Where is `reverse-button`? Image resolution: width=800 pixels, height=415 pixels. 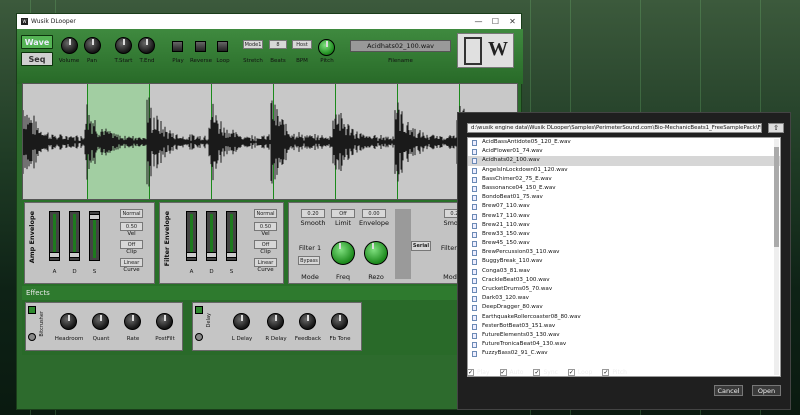 reverse-button is located at coordinates (200, 46).